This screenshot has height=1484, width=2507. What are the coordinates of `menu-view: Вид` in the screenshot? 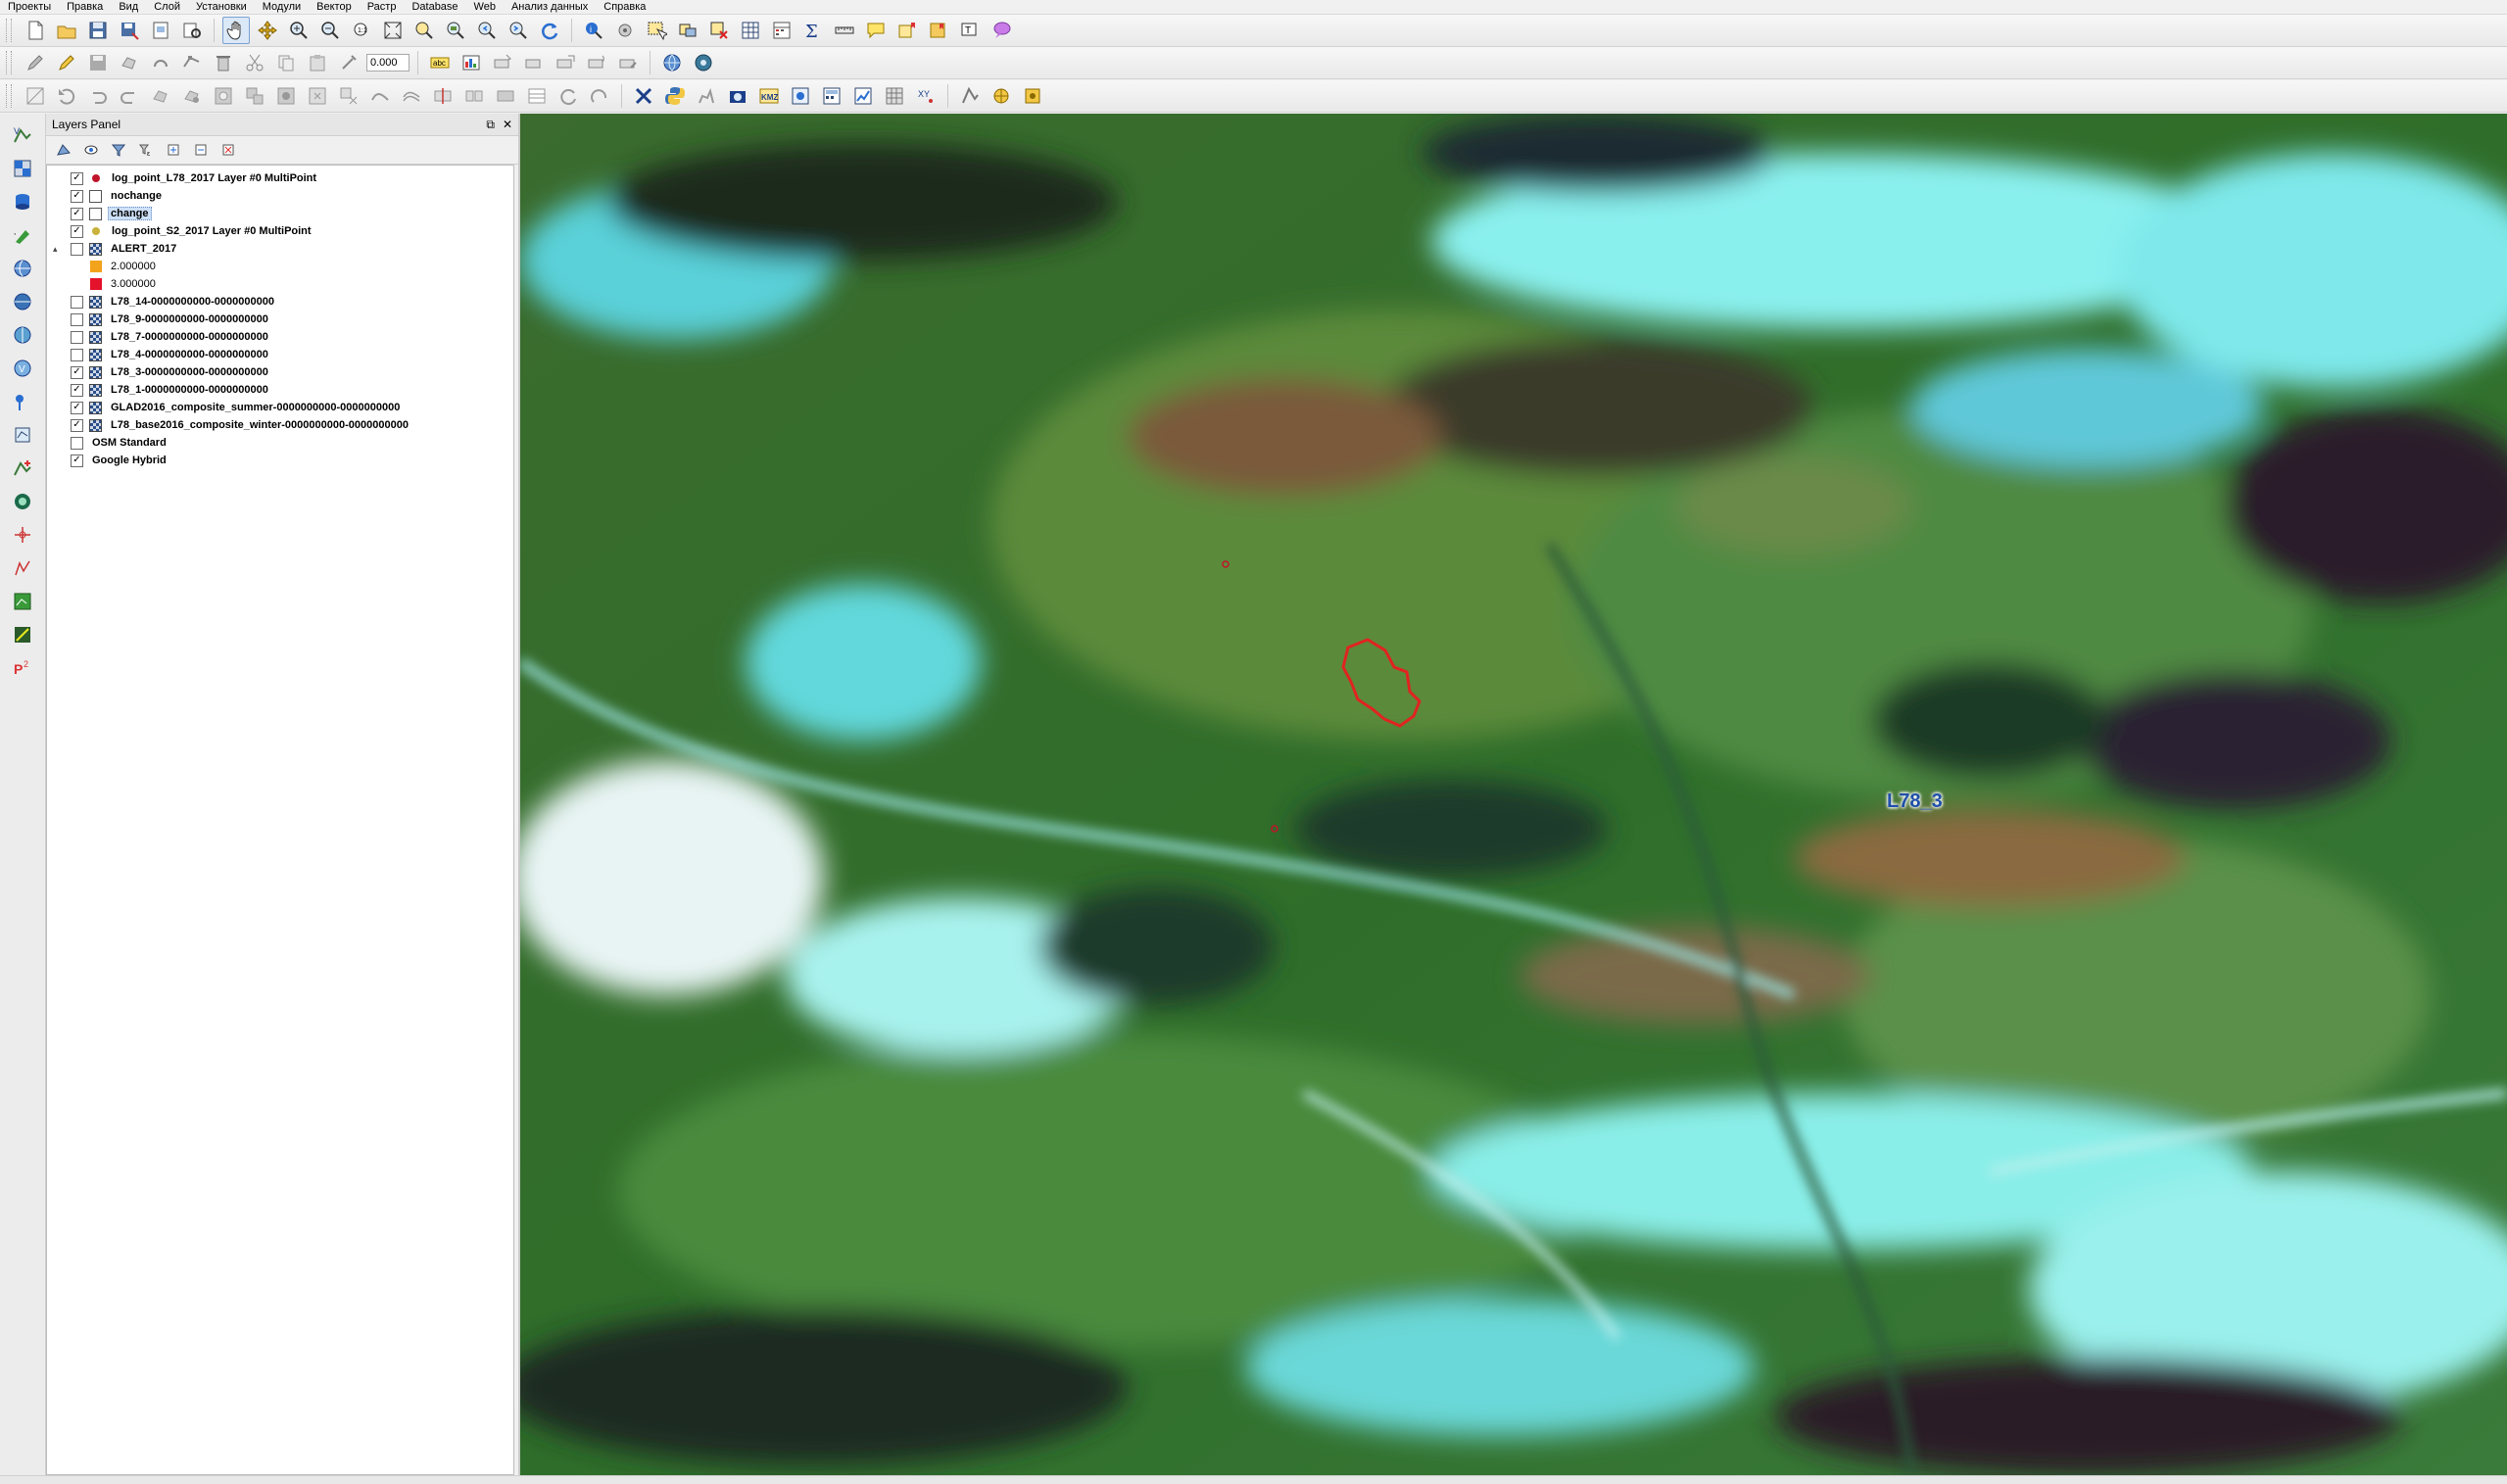 It's located at (128, 7).